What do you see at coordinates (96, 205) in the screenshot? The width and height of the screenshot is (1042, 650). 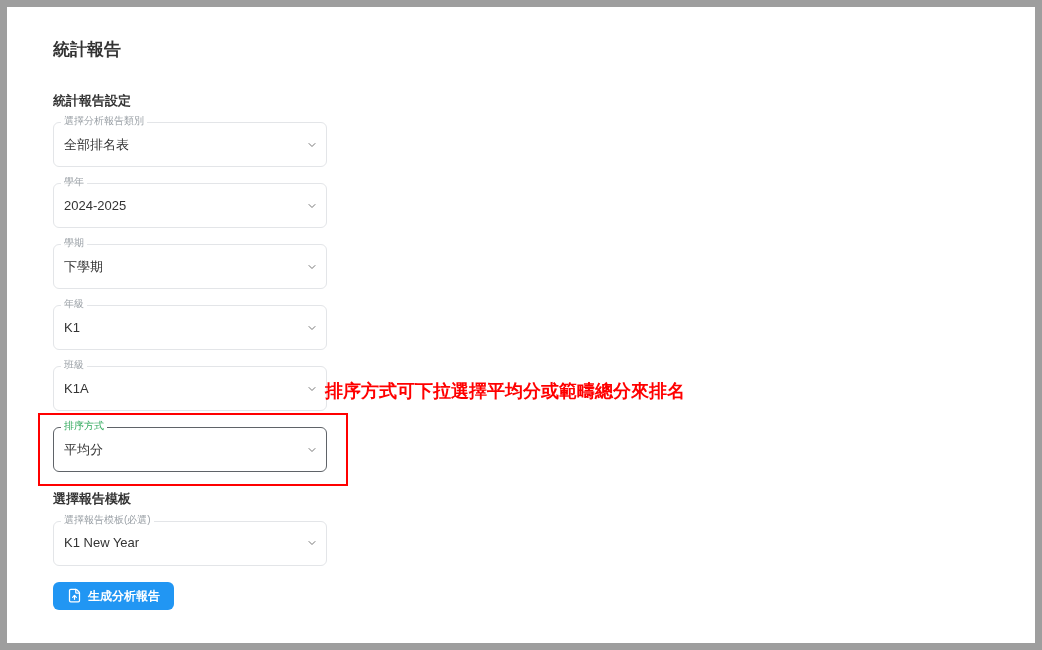 I see `field-value: 2024-2025` at bounding box center [96, 205].